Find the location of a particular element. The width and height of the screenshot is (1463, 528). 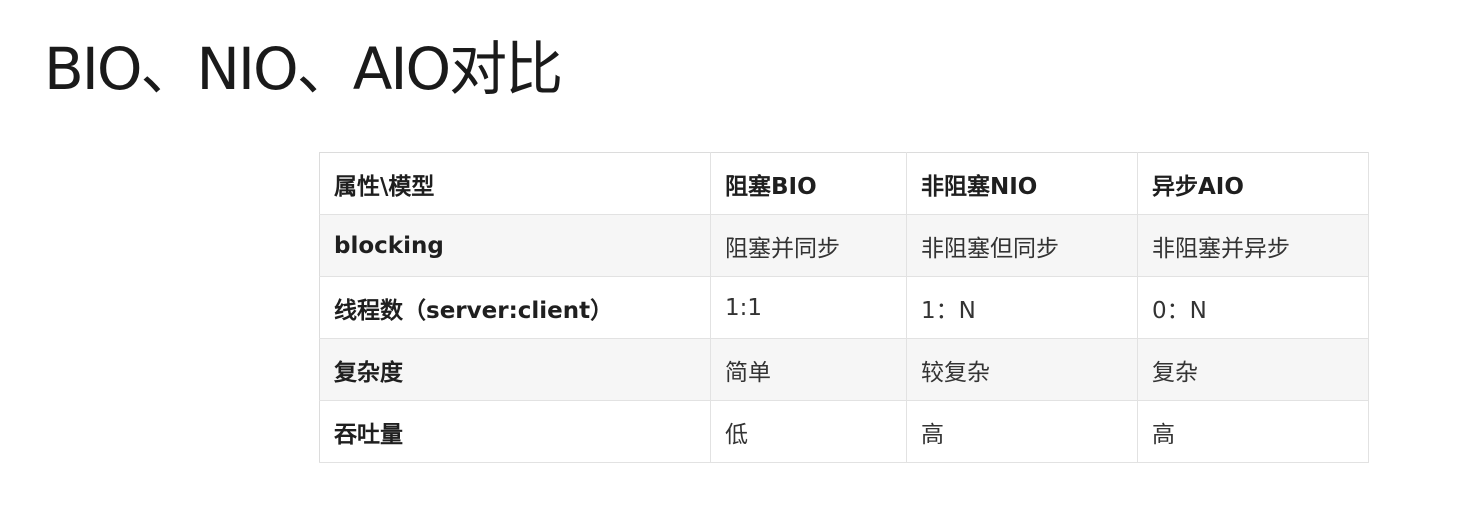

cell-nio-throughput: 高 is located at coordinates (1022, 431).